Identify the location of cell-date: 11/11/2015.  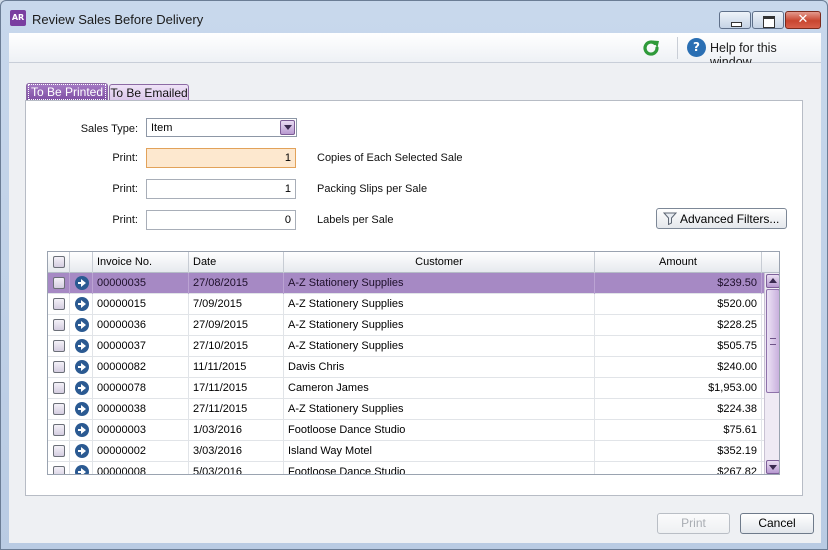
(236, 367).